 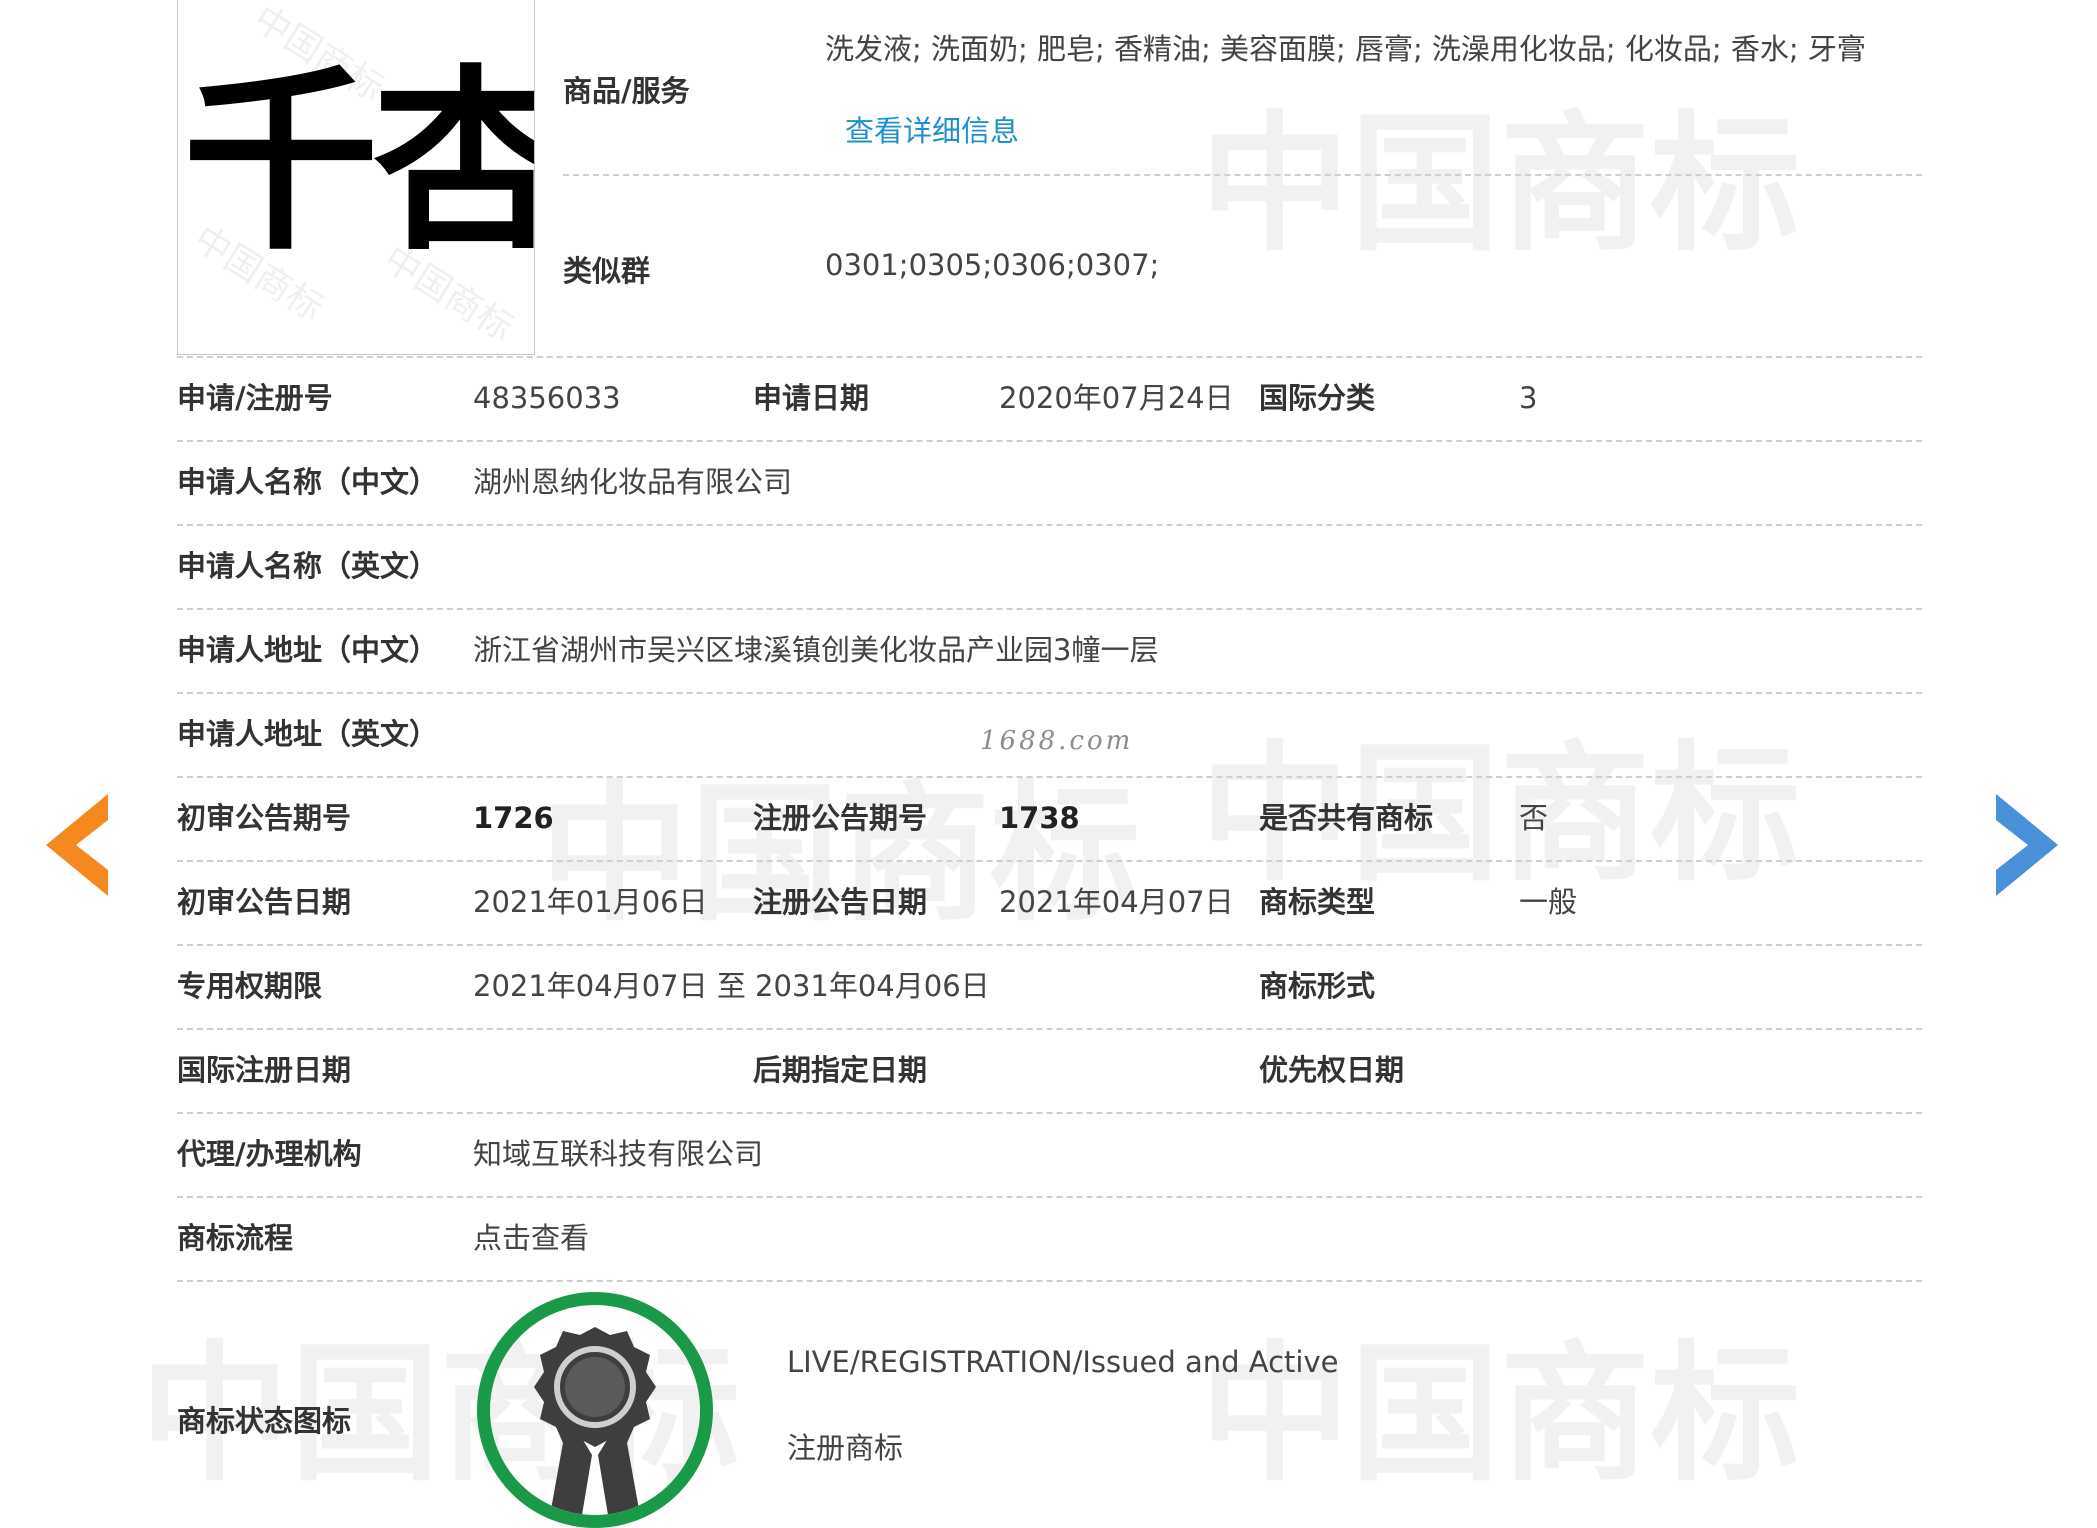 I want to click on table-row: 代理/办理机构 知域互联科技有限公司, so click(x=1049, y=1154).